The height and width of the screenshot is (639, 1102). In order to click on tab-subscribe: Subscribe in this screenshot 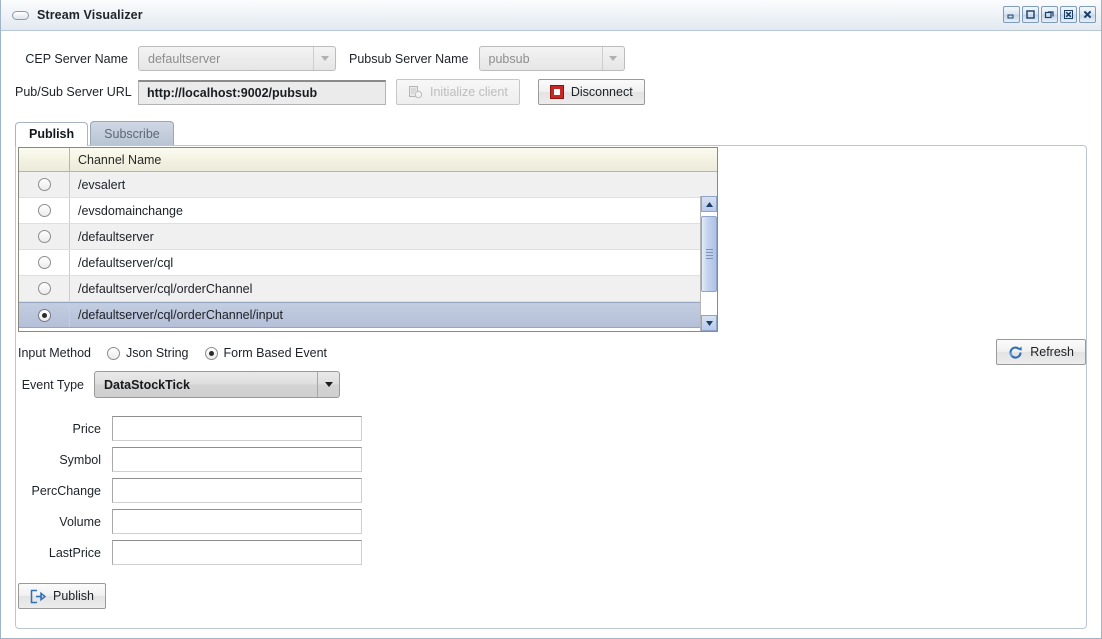, I will do `click(132, 133)`.